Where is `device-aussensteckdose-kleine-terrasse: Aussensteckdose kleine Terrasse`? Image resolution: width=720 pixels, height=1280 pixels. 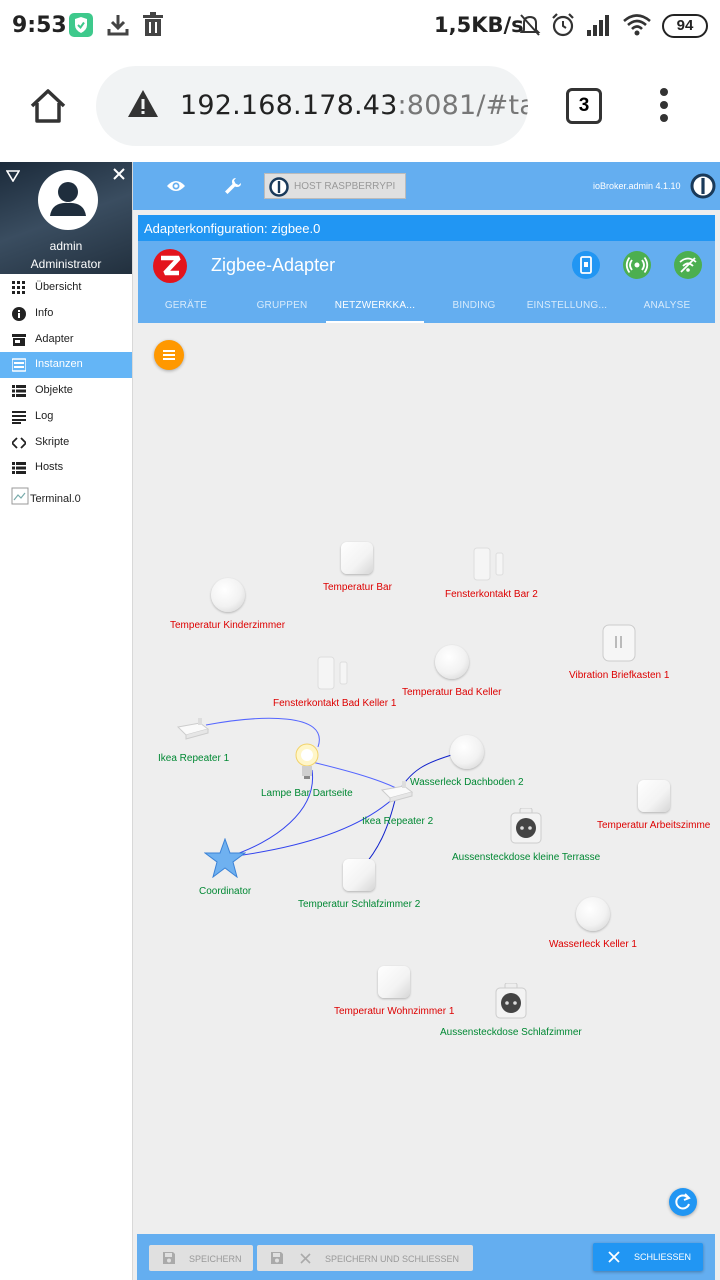 device-aussensteckdose-kleine-terrasse: Aussensteckdose kleine Terrasse is located at coordinates (526, 835).